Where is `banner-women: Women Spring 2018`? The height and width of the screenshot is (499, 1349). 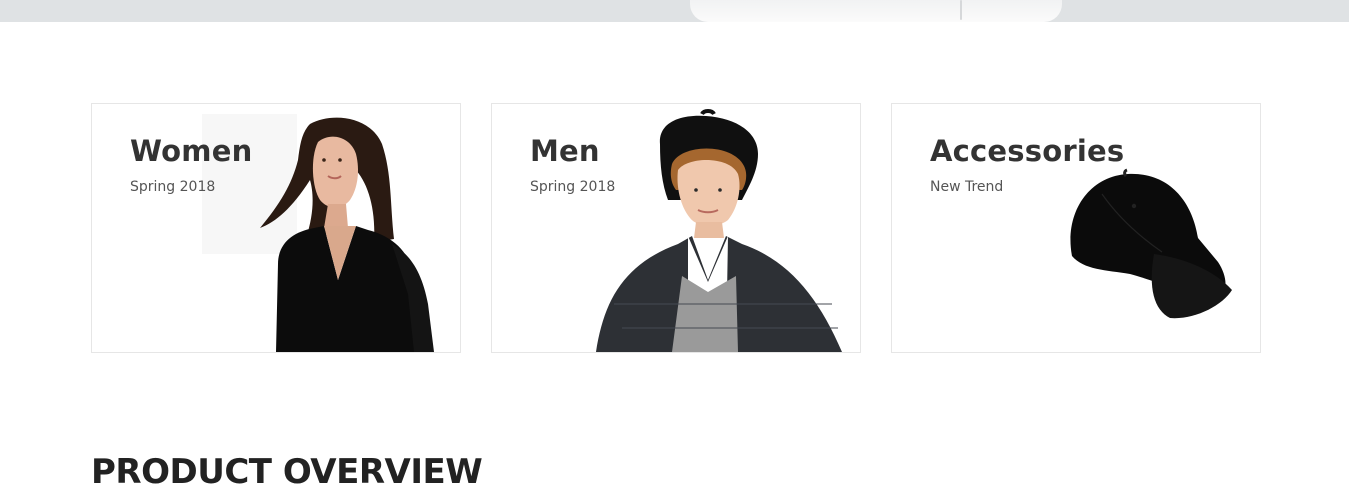
banner-women: Women Spring 2018 is located at coordinates (276, 228).